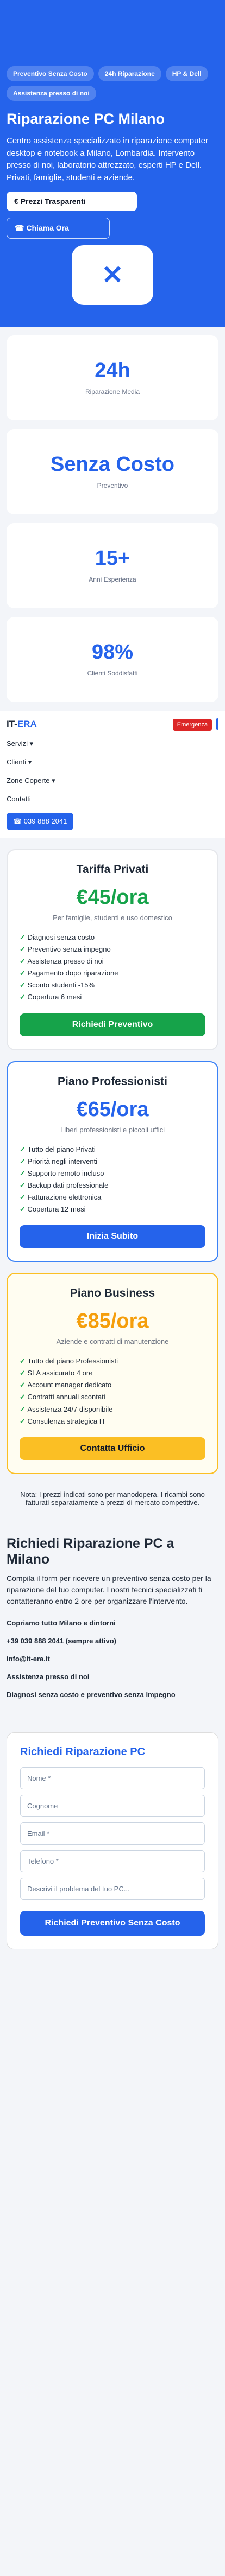  Describe the element at coordinates (112, 485) in the screenshot. I see `stat-label: Preventivo` at that location.